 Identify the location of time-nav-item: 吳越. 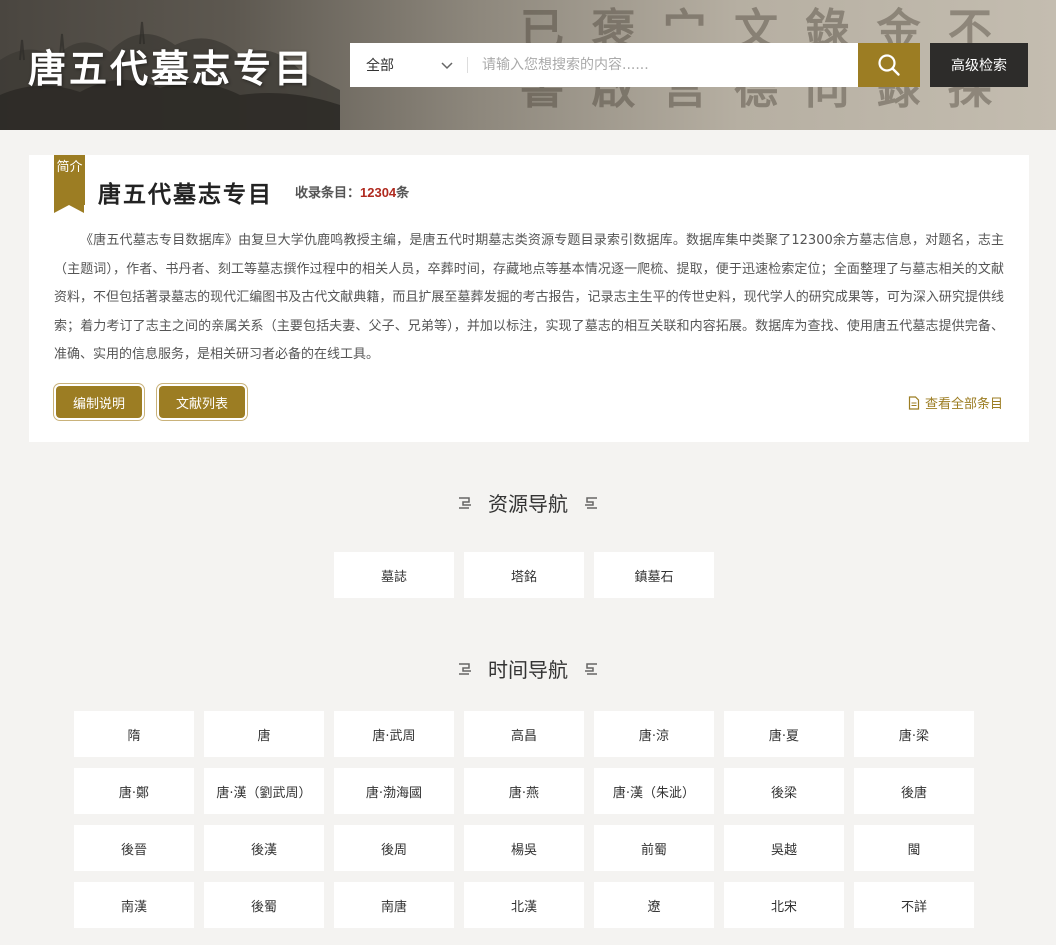
(784, 848).